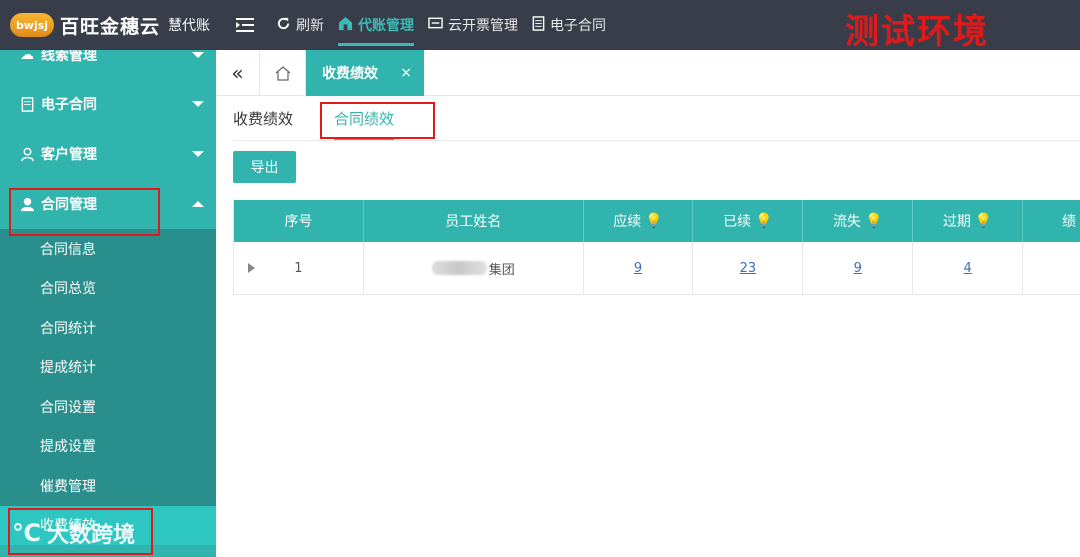  Describe the element at coordinates (108, 154) in the screenshot. I see `sidebar-item-customers: 客户管理` at that location.